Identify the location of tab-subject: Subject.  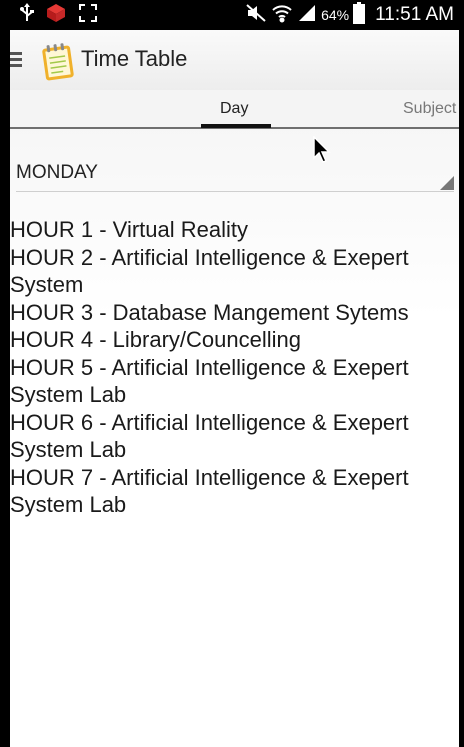
(429, 109).